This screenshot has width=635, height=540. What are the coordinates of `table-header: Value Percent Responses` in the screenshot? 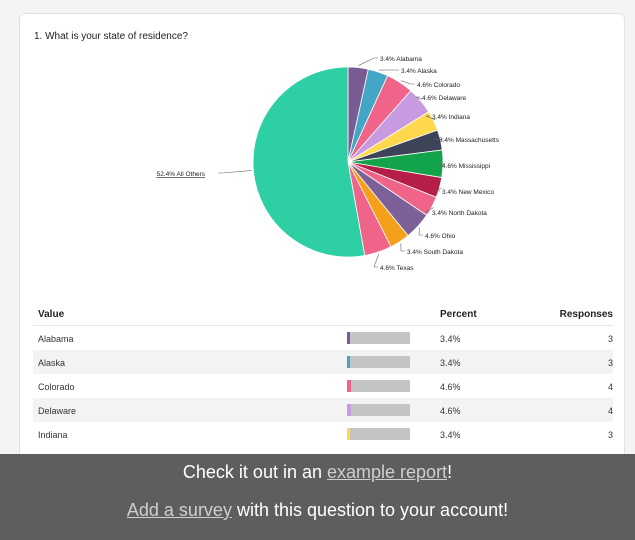 It's located at (323, 313).